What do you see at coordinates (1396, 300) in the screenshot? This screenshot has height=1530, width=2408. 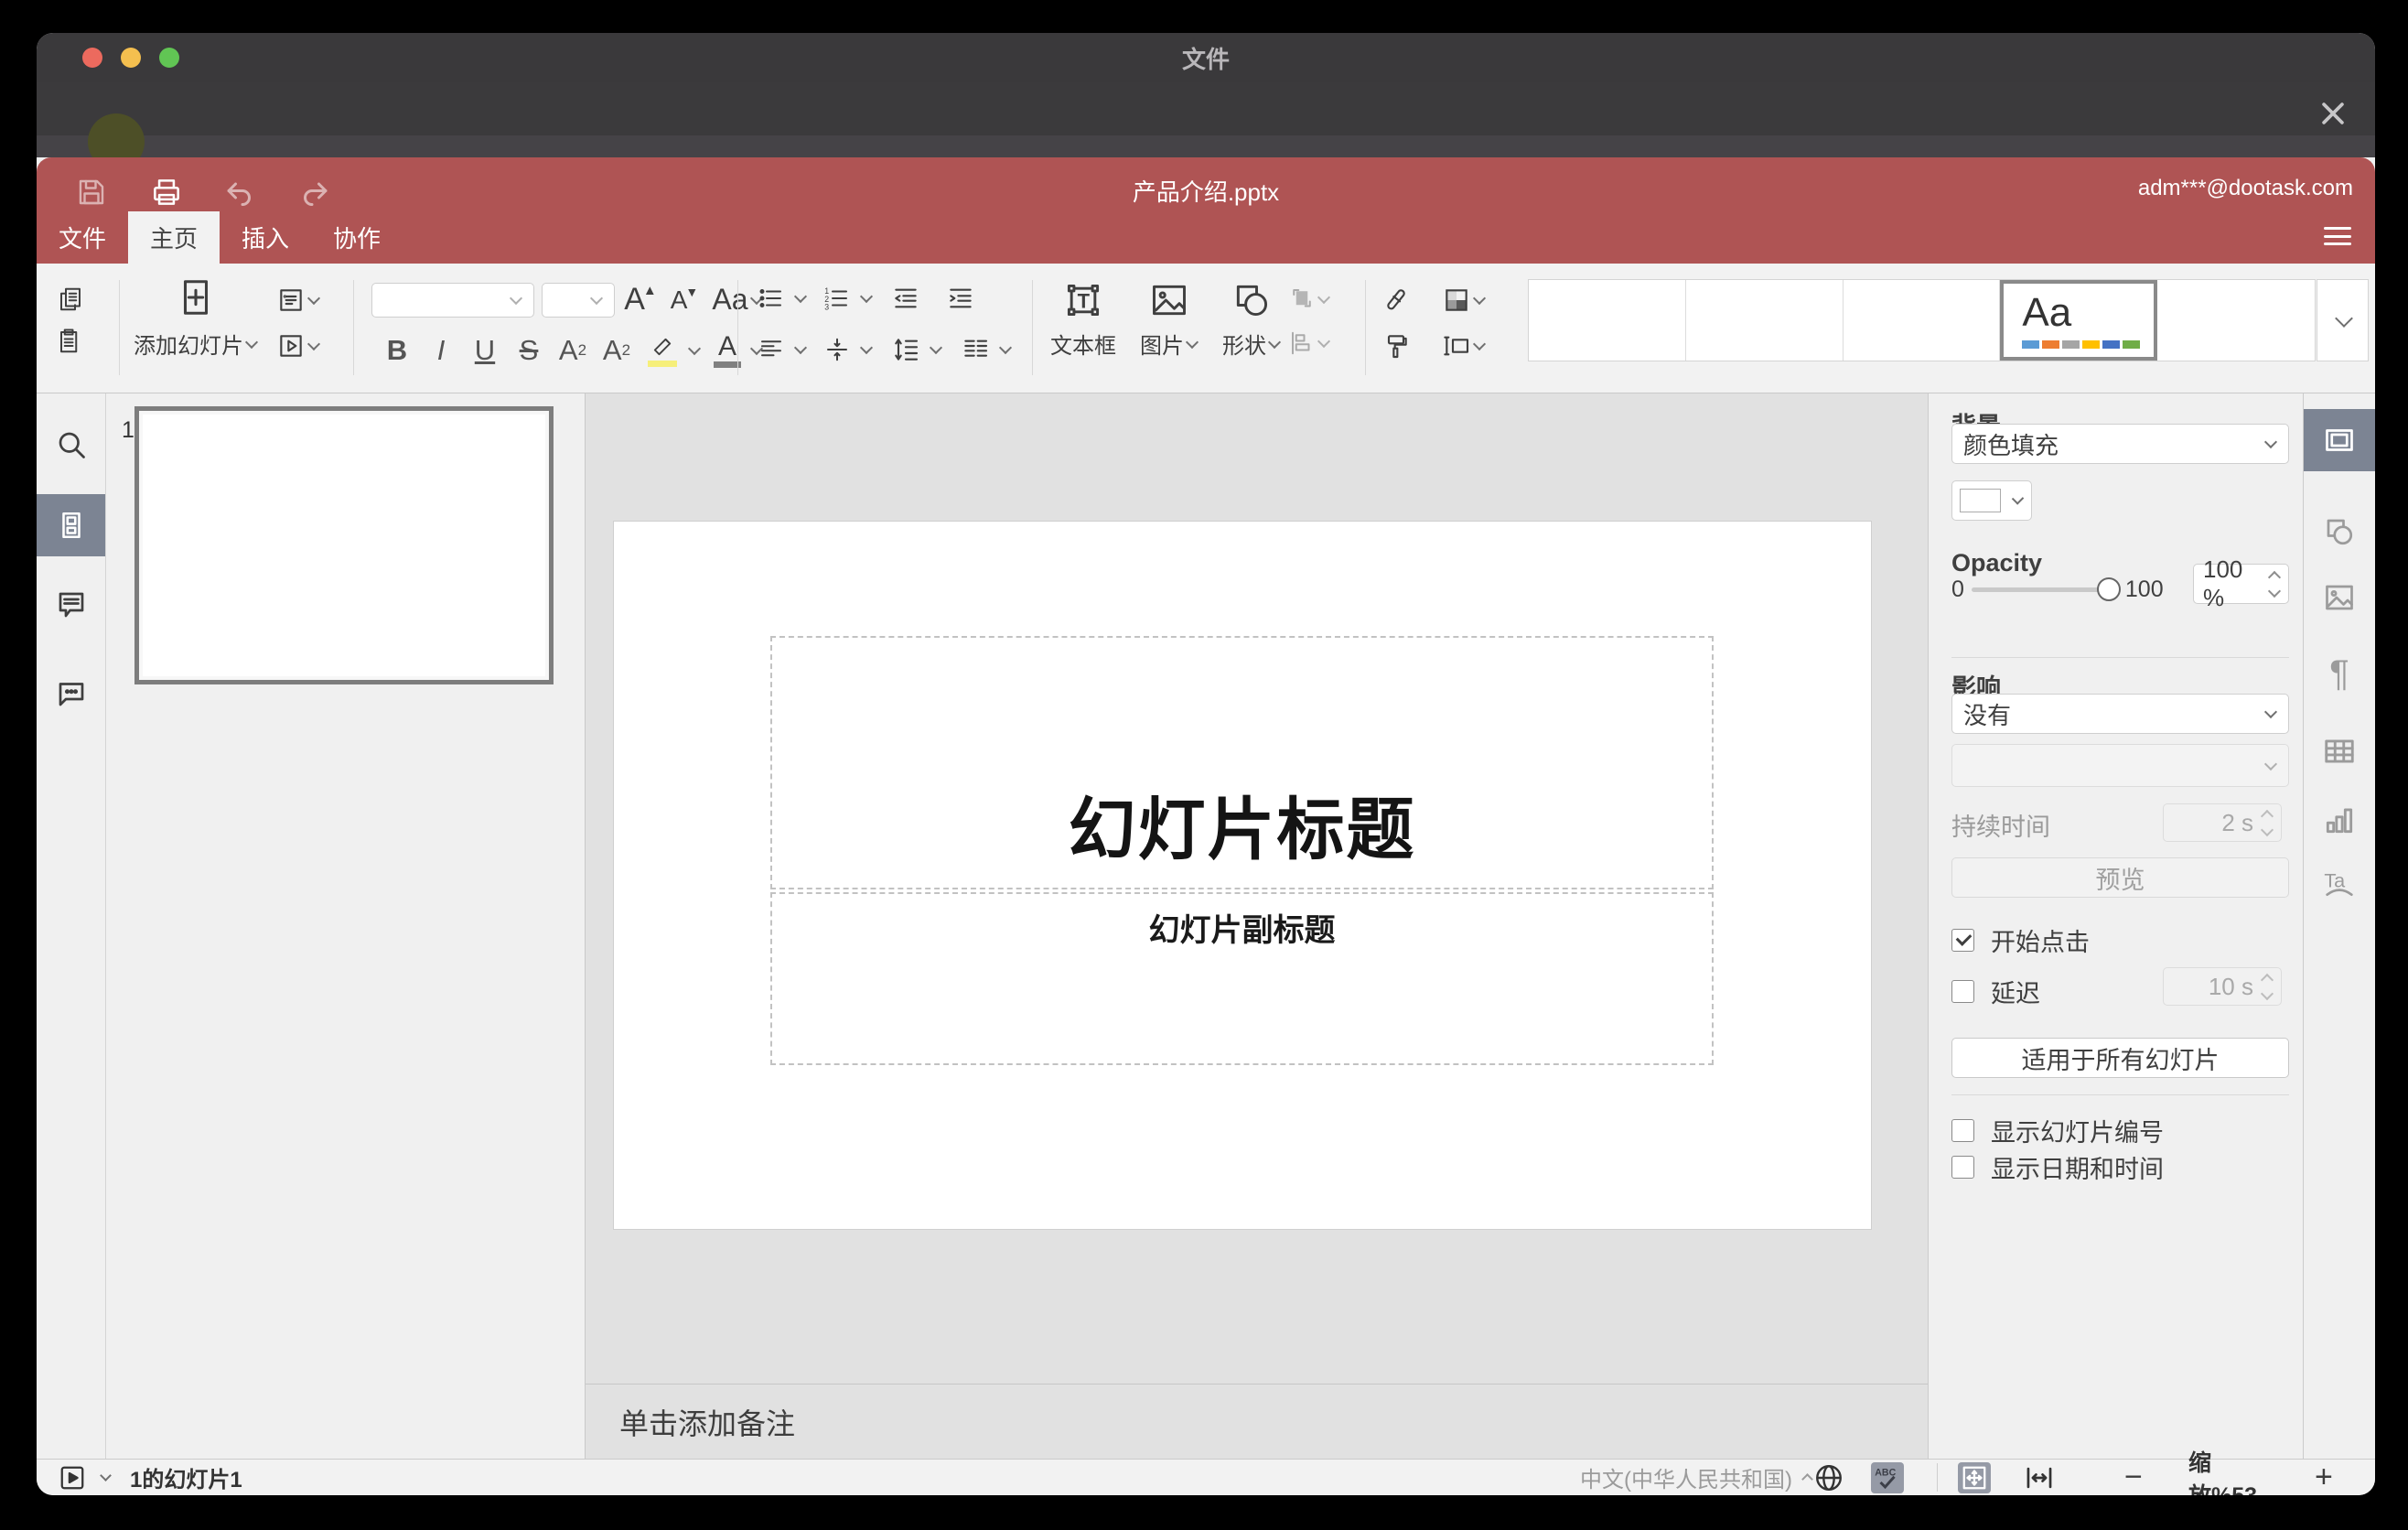 I see `clear-style-icon` at bounding box center [1396, 300].